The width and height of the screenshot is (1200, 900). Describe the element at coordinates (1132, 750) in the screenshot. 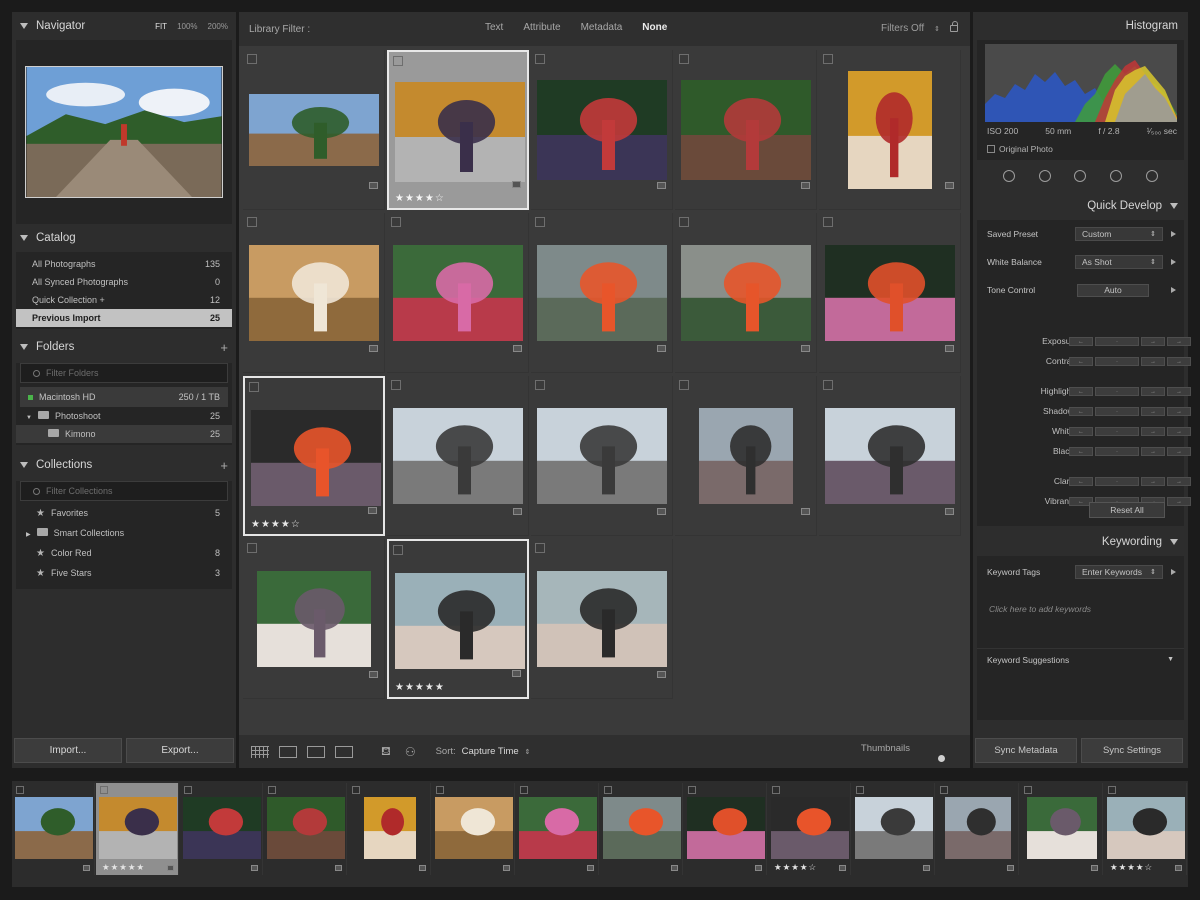

I see `sync-settings-button: Sync Settings` at that location.